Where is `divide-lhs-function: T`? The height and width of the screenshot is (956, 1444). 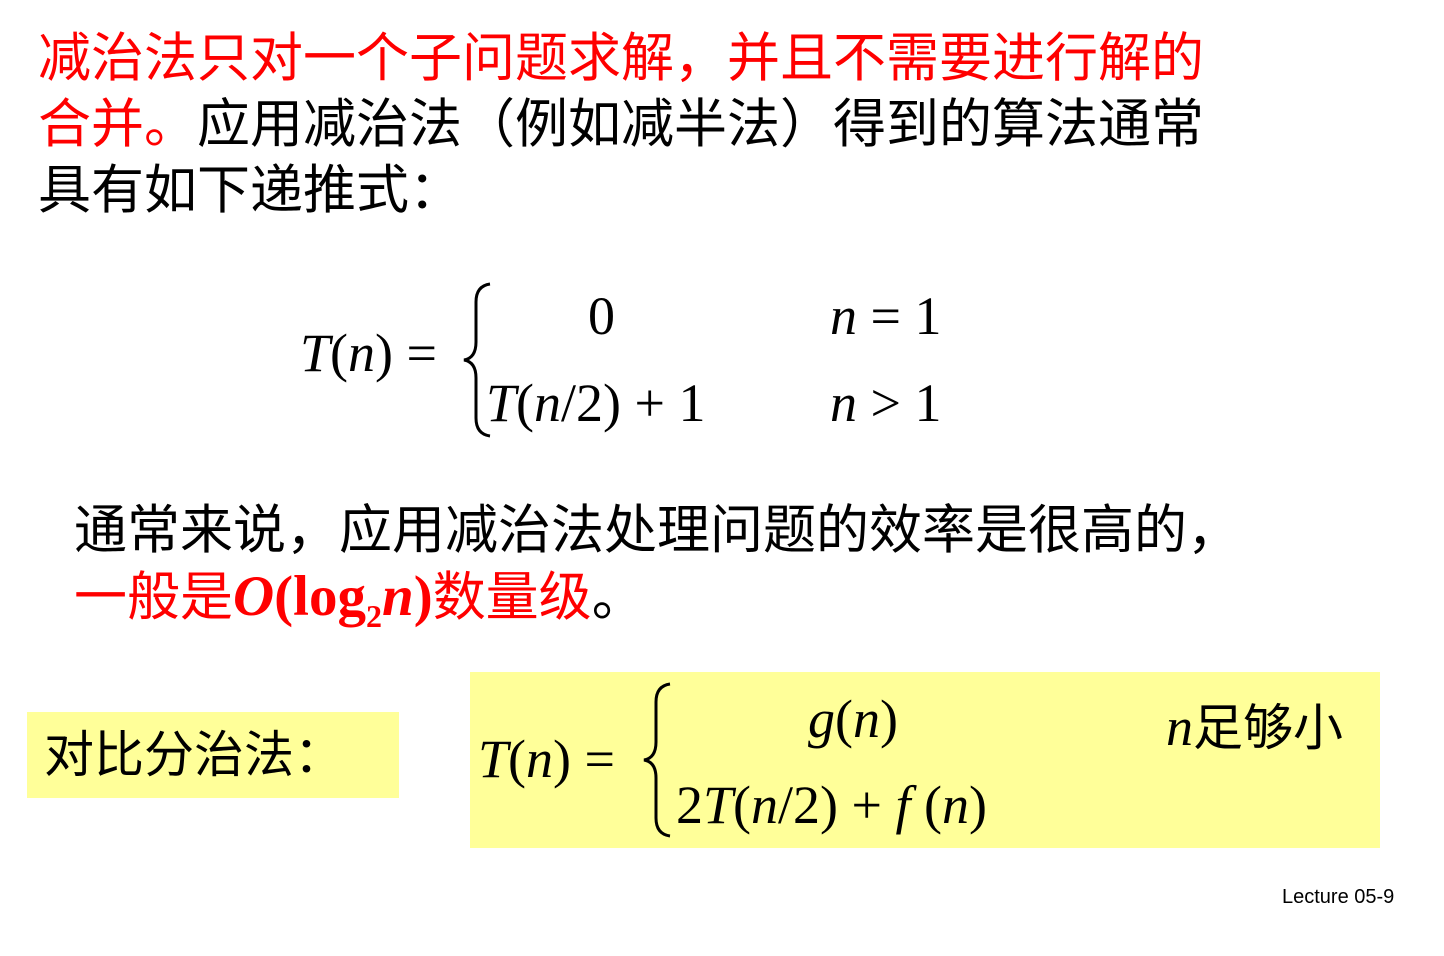
divide-lhs-function: T is located at coordinates (493, 759).